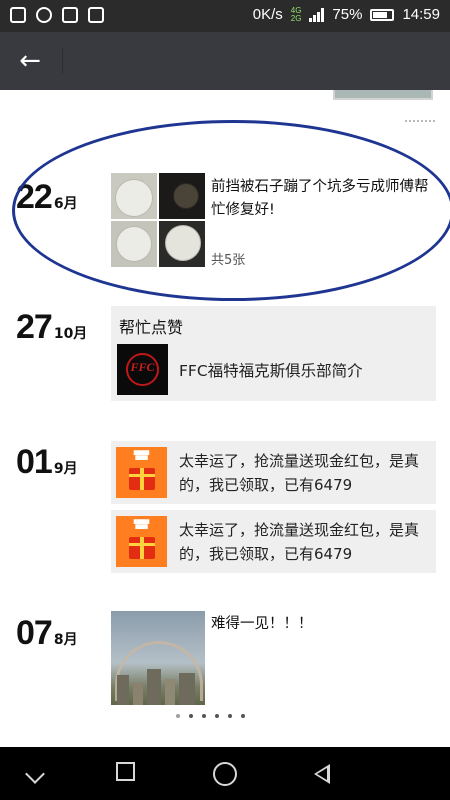  Describe the element at coordinates (52, 327) in the screenshot. I see `post-date: 27 10月` at that location.